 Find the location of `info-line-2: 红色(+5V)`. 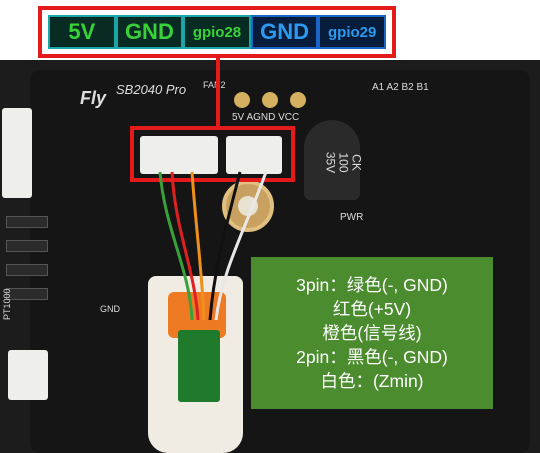

info-line-2: 红色(+5V) is located at coordinates (372, 309).